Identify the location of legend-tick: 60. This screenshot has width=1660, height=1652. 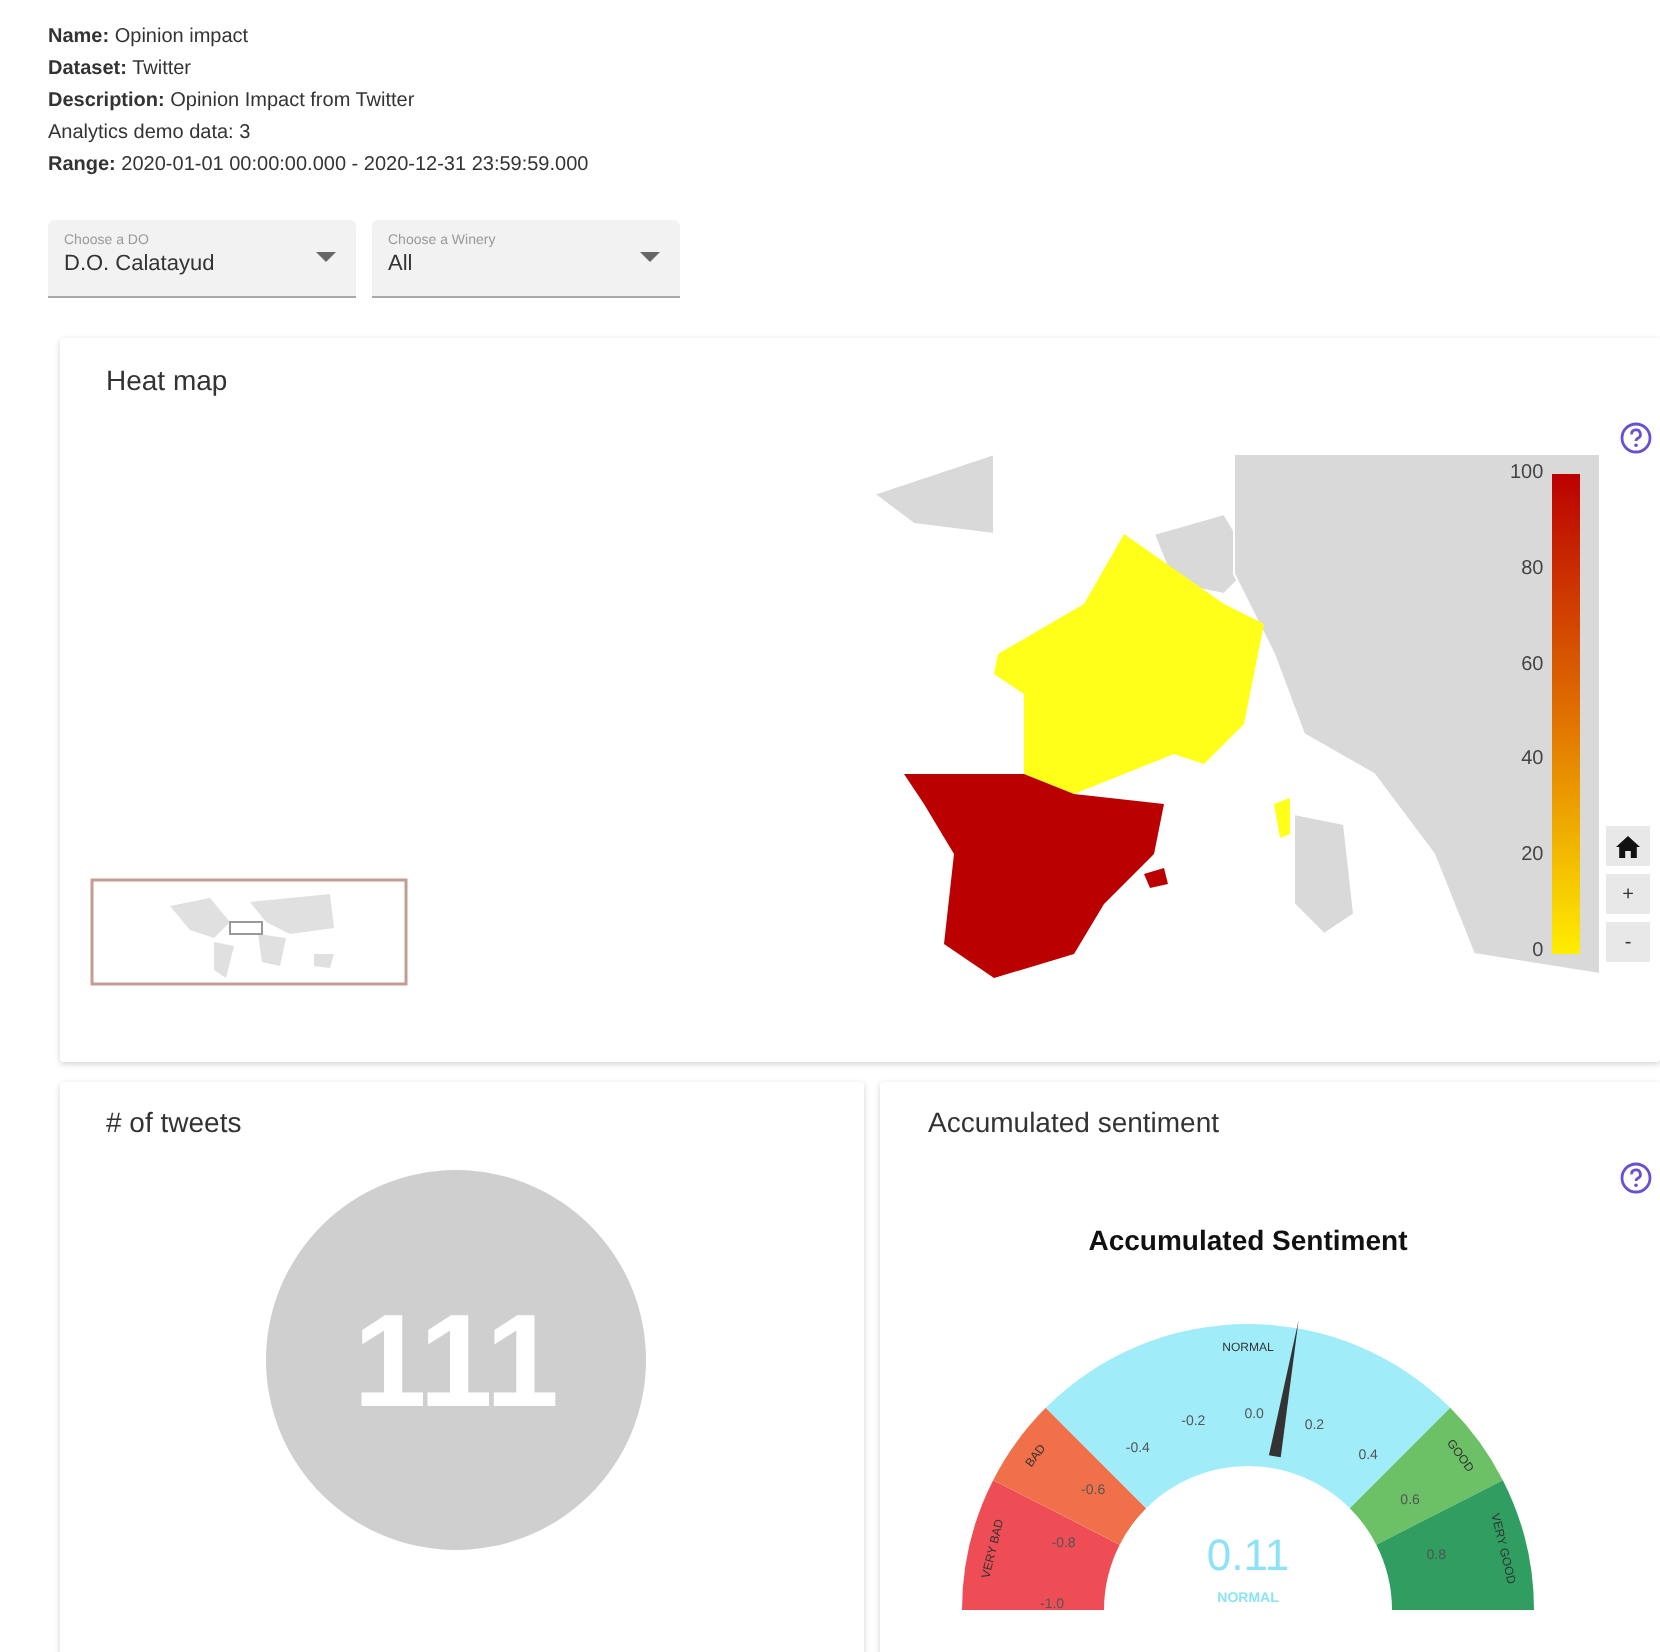
(1532, 664).